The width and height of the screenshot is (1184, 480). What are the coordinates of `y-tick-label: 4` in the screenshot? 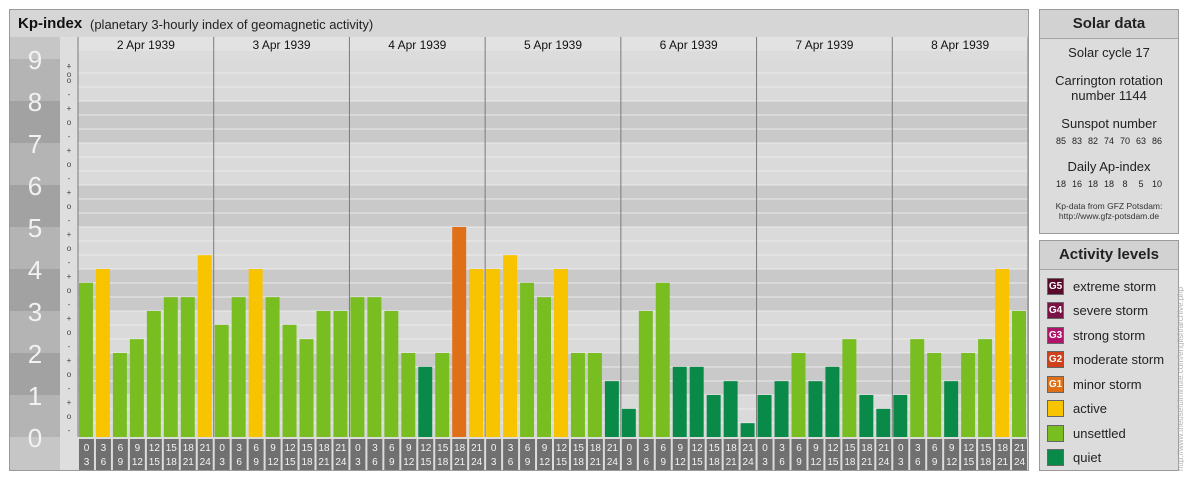 It's located at (35, 270).